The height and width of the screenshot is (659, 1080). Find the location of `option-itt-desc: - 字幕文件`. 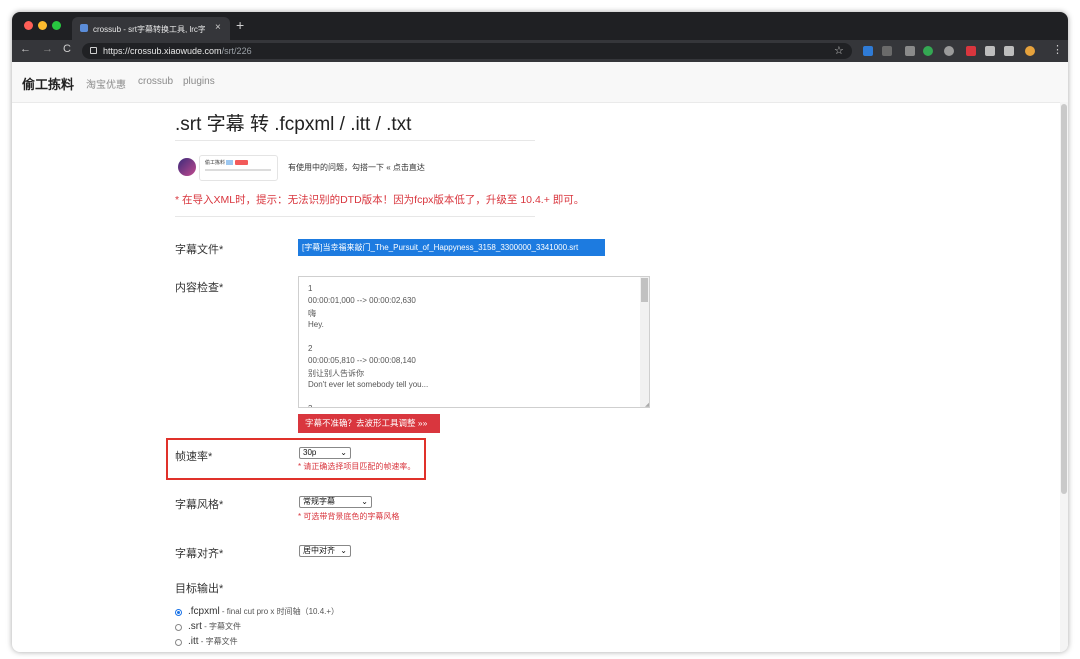

option-itt-desc: - 字幕文件 is located at coordinates (218, 641).